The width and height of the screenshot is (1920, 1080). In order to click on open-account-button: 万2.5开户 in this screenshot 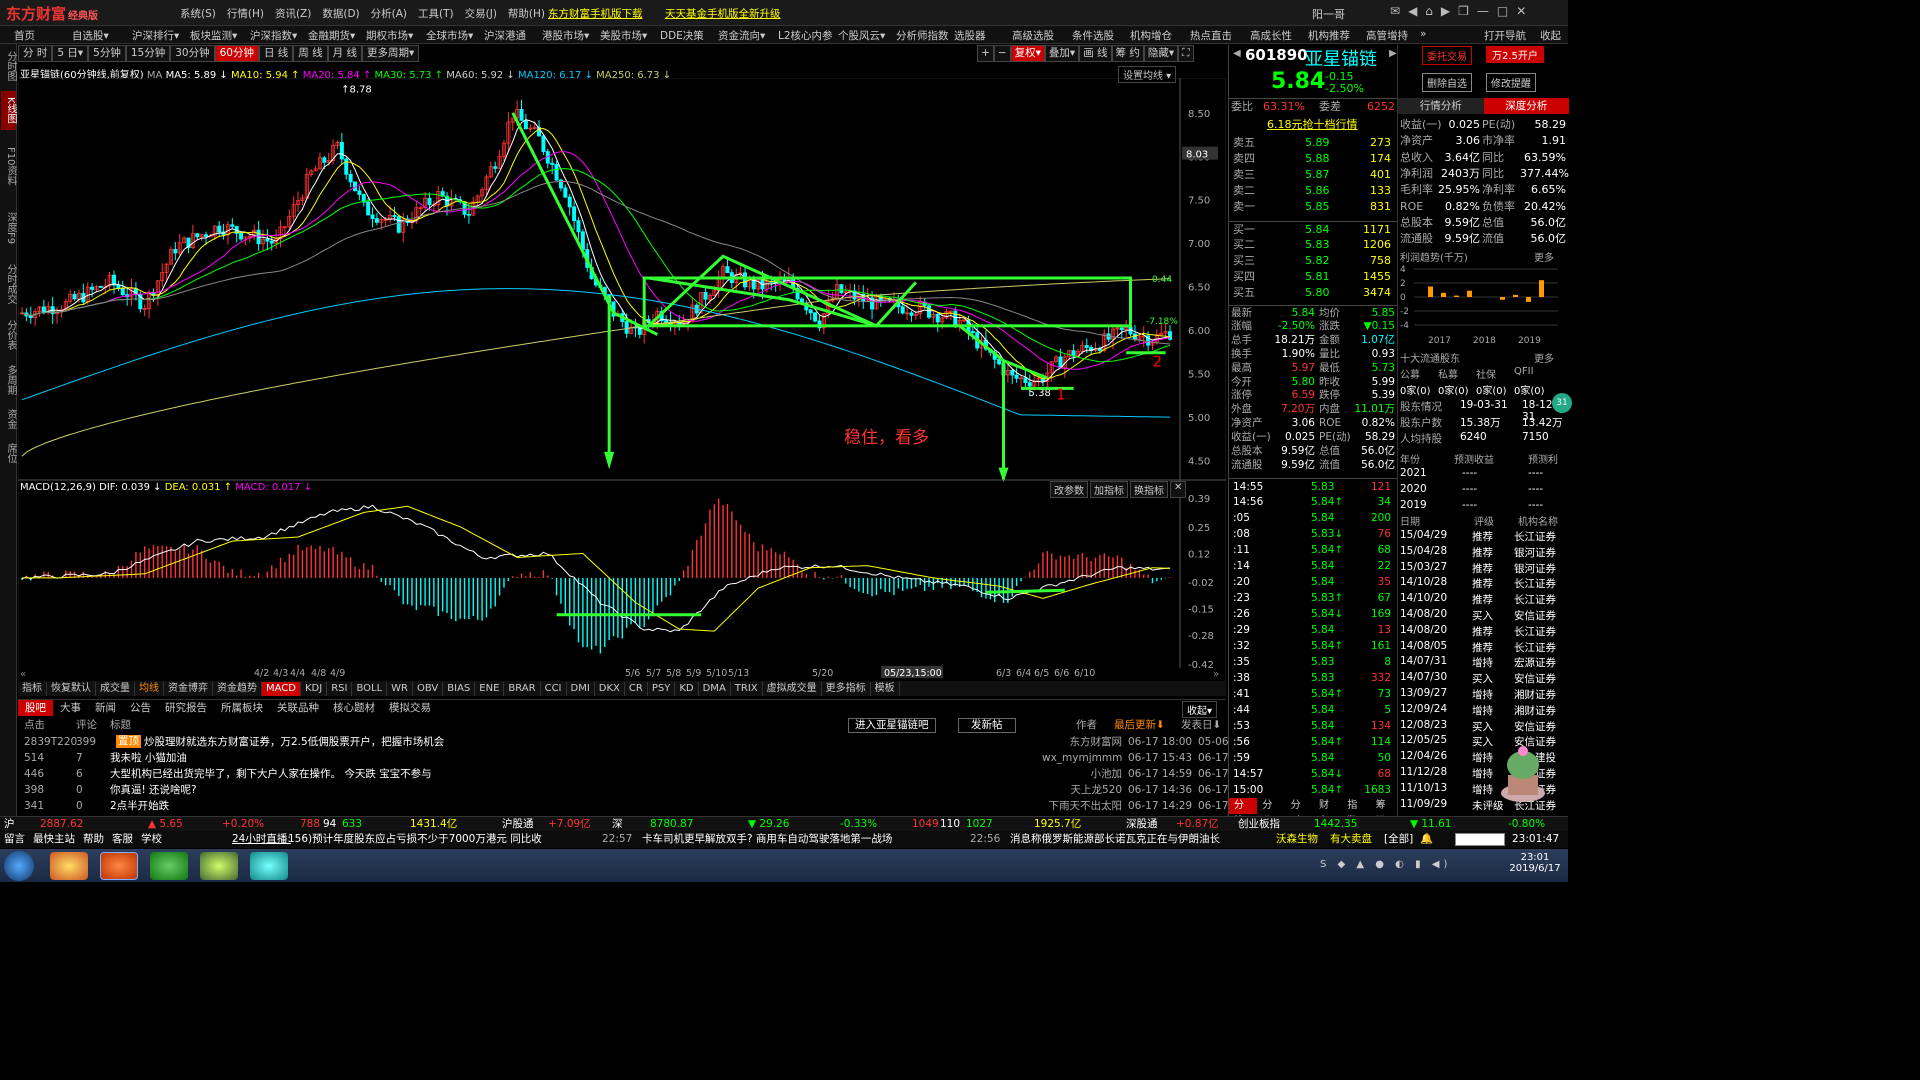, I will do `click(1515, 54)`.